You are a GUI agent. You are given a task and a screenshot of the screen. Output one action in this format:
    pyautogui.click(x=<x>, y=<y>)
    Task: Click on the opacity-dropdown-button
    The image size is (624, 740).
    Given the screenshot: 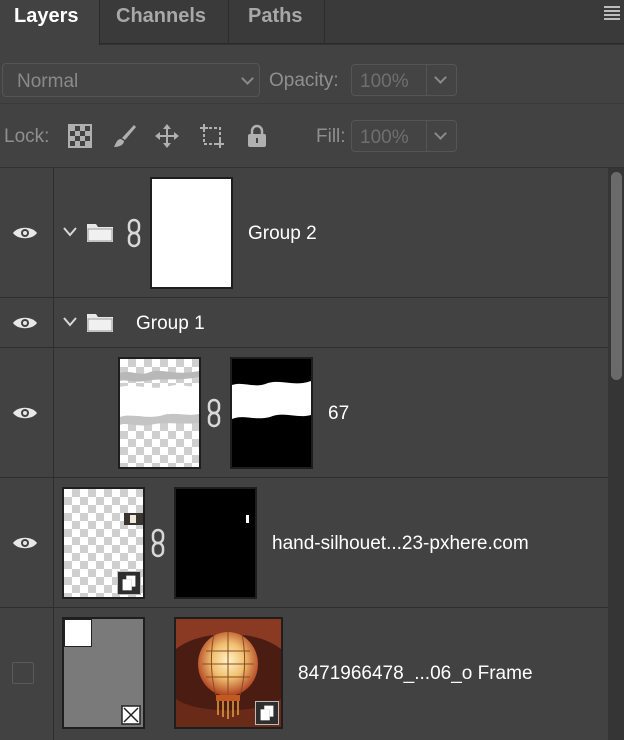 What is the action you would take?
    pyautogui.click(x=442, y=80)
    